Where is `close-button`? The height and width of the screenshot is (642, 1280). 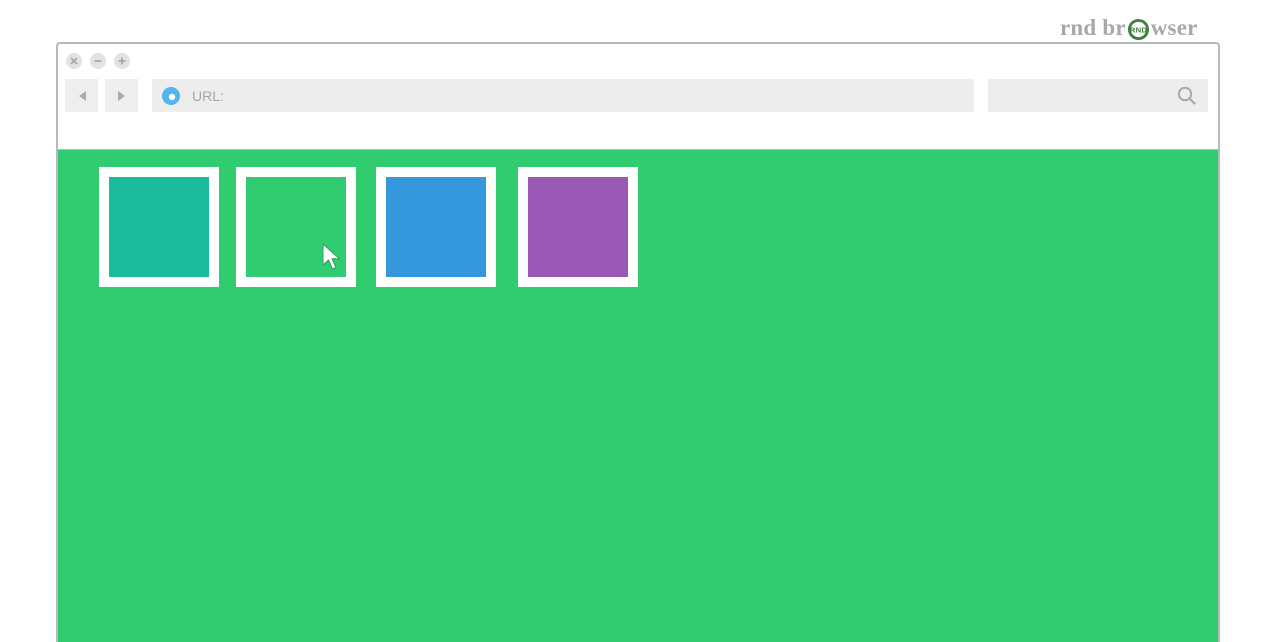
close-button is located at coordinates (74, 61).